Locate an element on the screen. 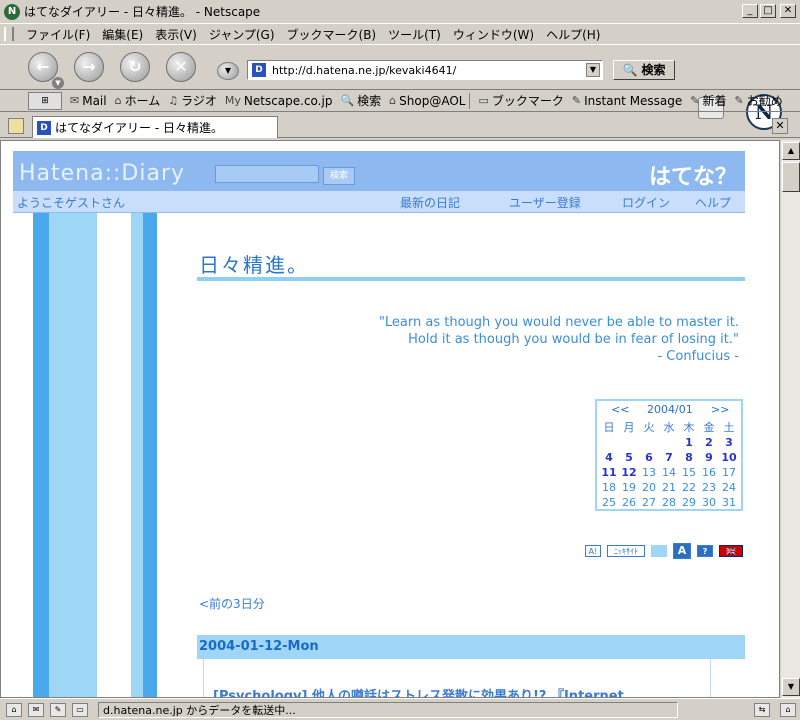  font-size-icon: A is located at coordinates (682, 551).